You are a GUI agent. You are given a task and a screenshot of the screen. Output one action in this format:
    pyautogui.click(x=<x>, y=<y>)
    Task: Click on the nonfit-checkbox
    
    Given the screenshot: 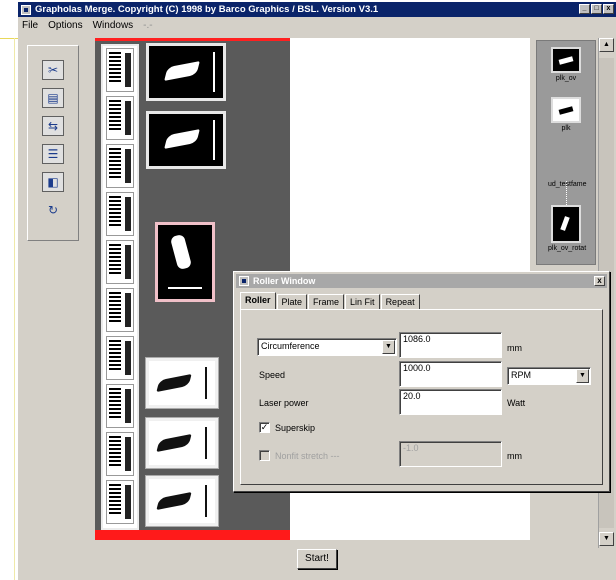 What is the action you would take?
    pyautogui.click(x=264, y=455)
    